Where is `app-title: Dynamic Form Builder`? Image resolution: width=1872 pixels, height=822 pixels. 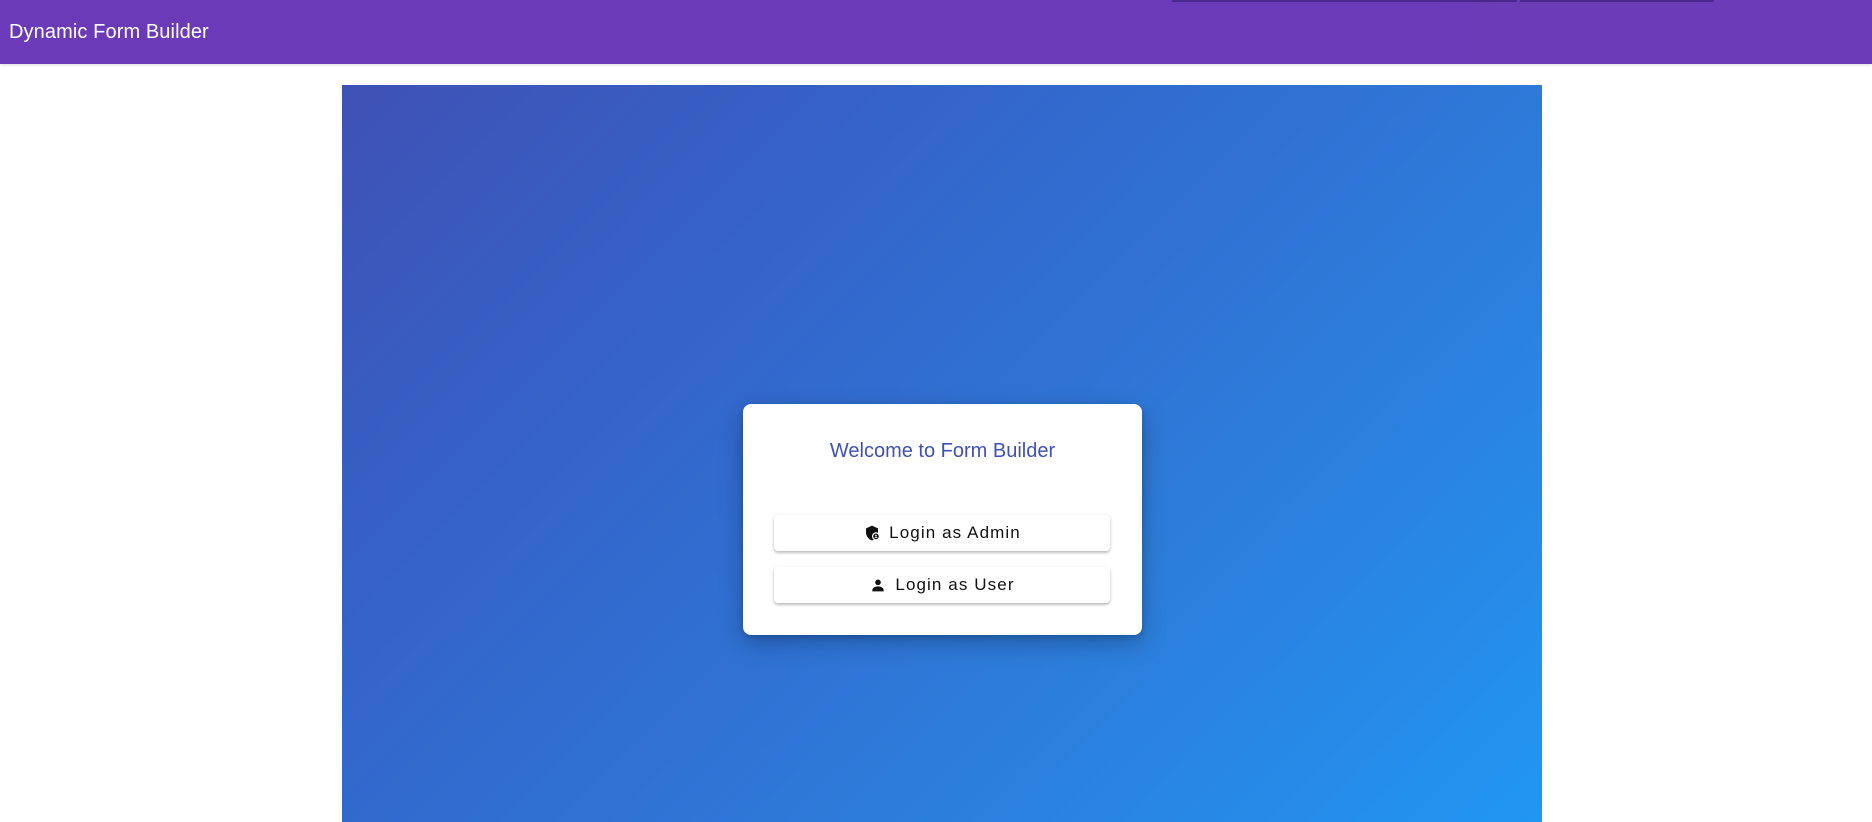 app-title: Dynamic Form Builder is located at coordinates (109, 31).